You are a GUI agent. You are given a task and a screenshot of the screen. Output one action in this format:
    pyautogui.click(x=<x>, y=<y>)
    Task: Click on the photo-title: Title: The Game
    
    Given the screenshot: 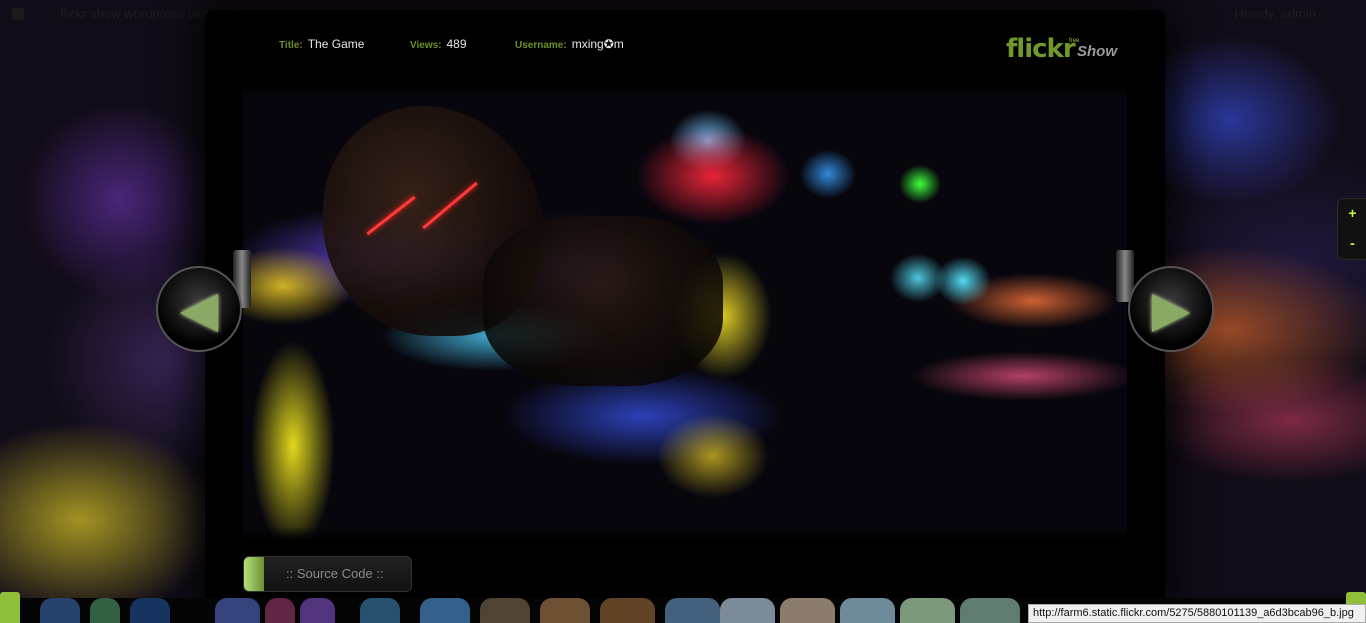 What is the action you would take?
    pyautogui.click(x=321, y=44)
    